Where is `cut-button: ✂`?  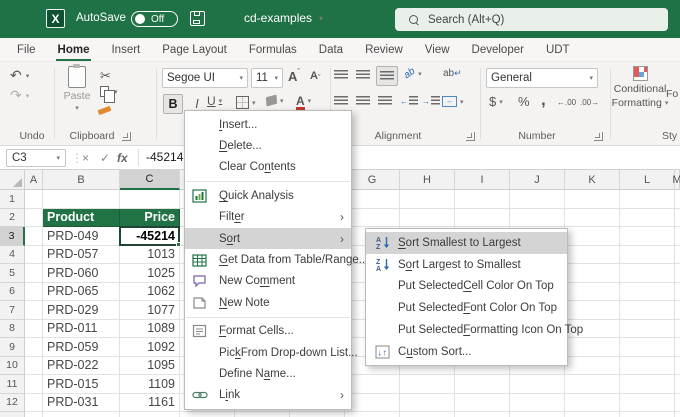 cut-button: ✂ is located at coordinates (105, 76).